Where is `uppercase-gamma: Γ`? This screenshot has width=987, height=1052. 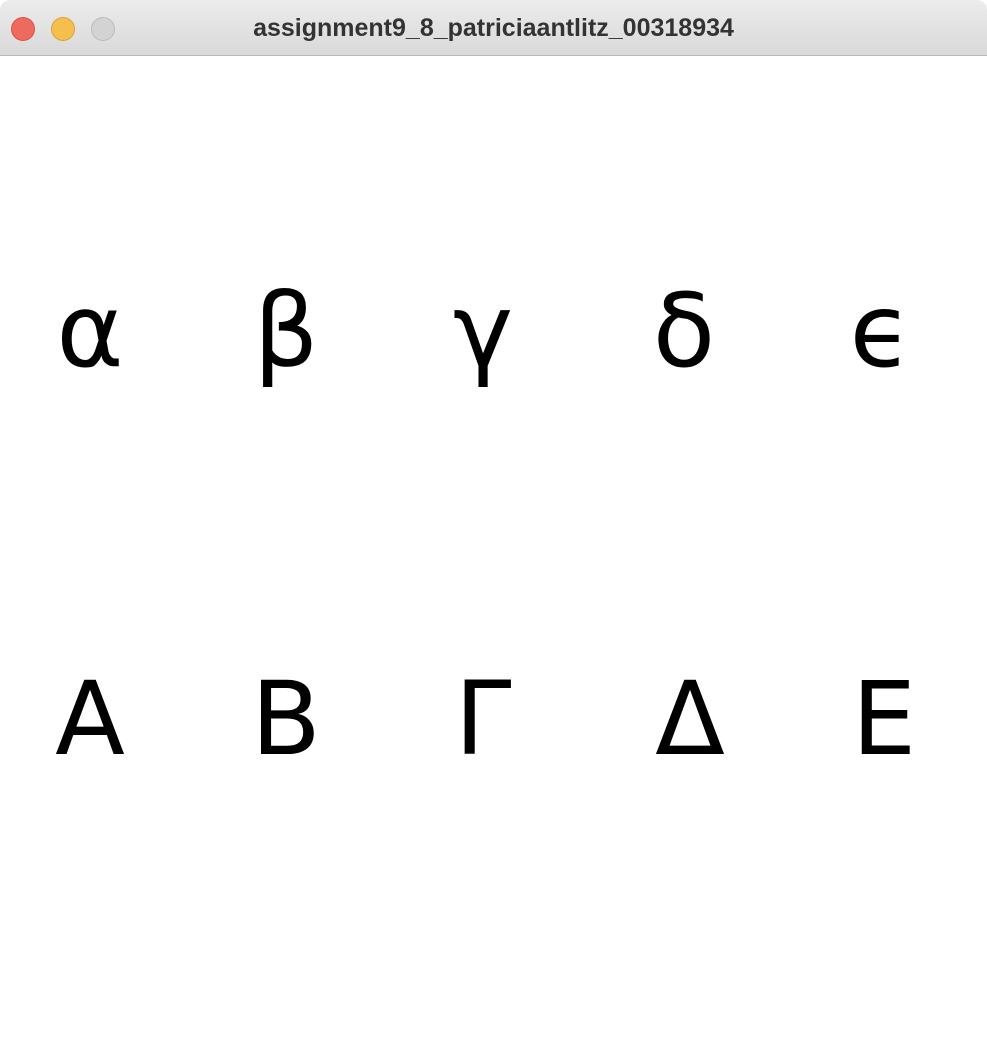 uppercase-gamma: Γ is located at coordinates (483, 719).